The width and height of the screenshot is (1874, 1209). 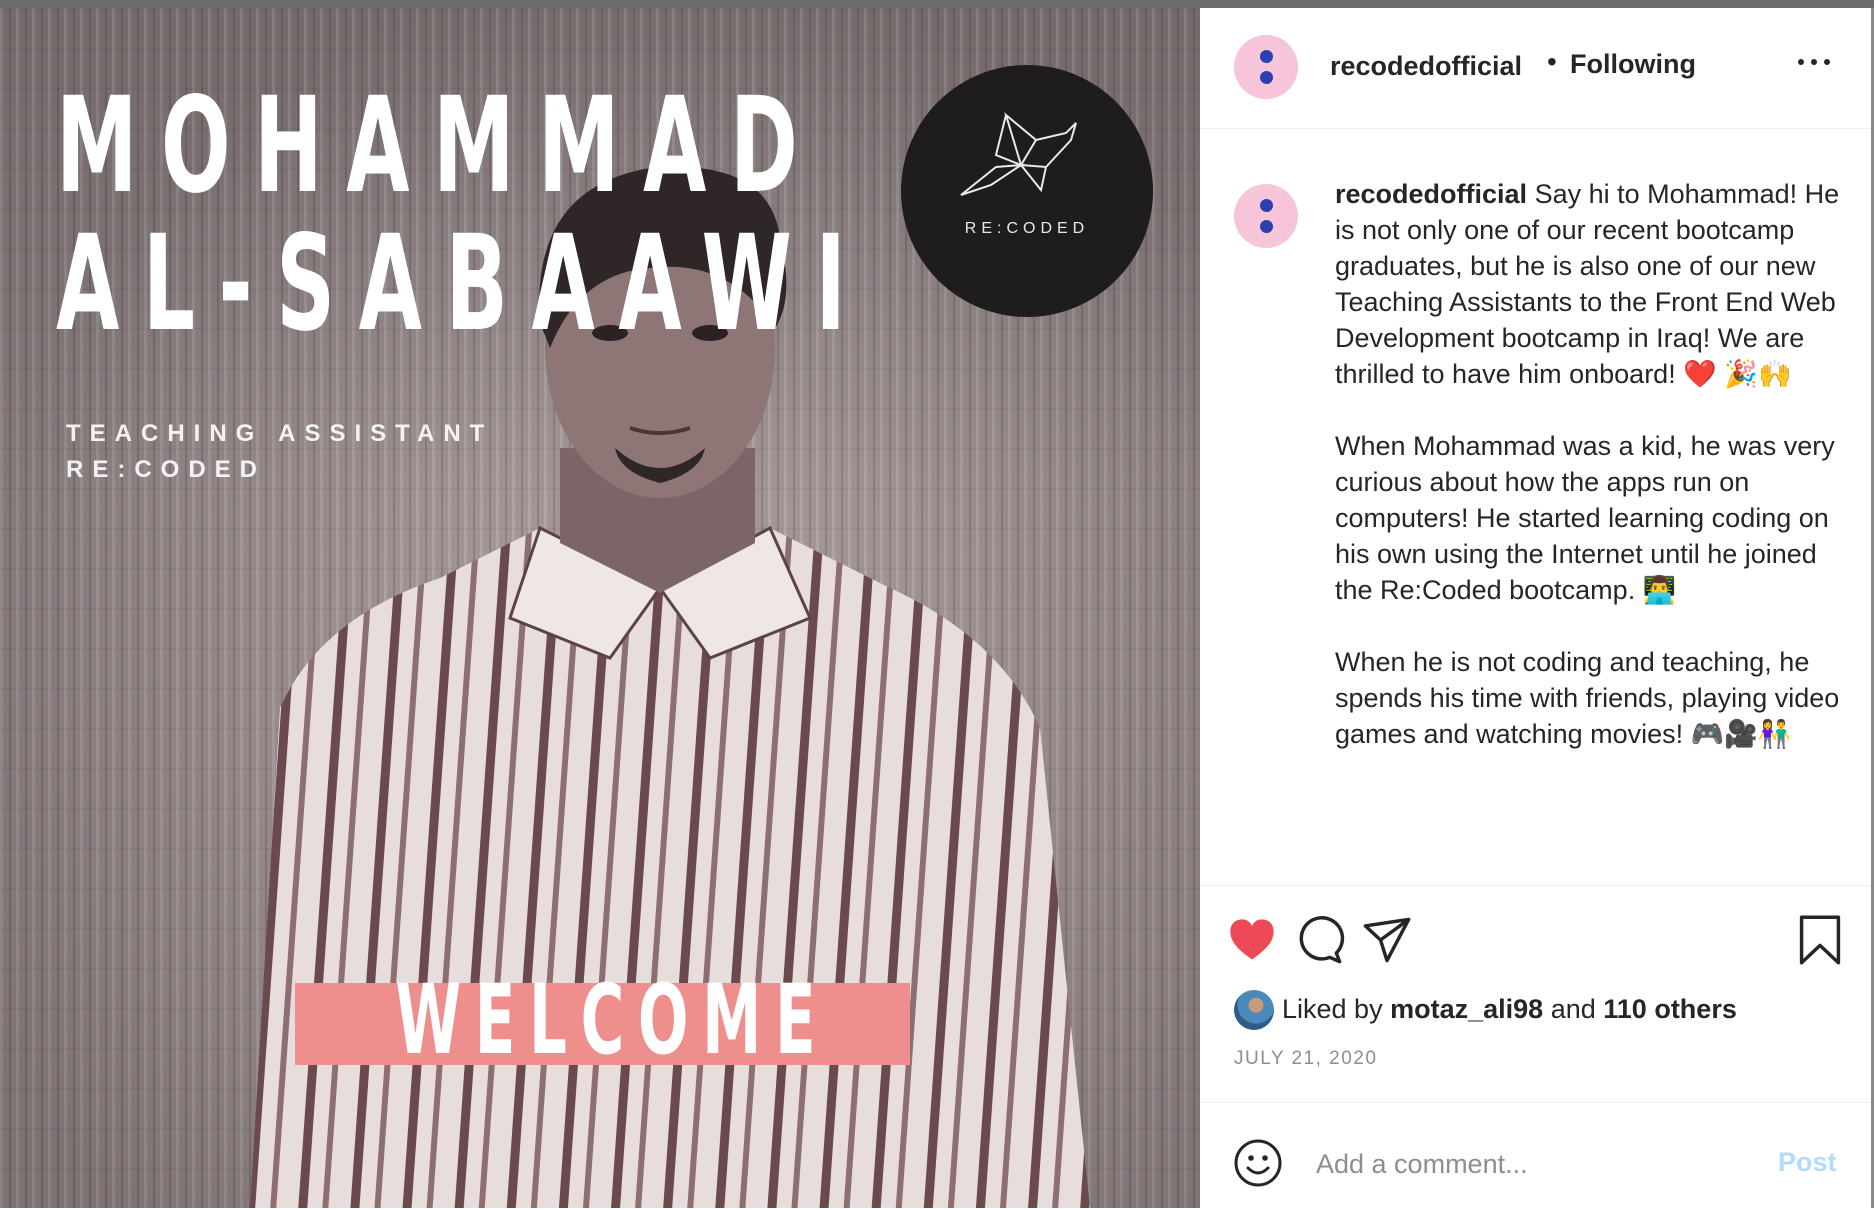 I want to click on comment-bar: Post, so click(x=1535, y=1155).